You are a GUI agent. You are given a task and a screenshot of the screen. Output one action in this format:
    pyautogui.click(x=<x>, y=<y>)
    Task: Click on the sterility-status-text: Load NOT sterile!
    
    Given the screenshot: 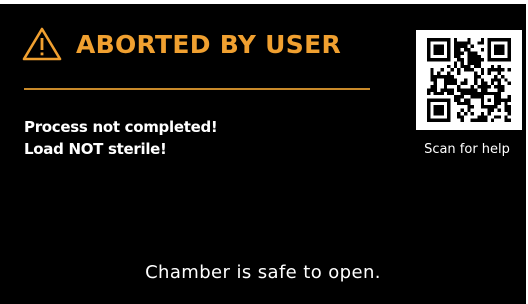 What is the action you would take?
    pyautogui.click(x=95, y=149)
    